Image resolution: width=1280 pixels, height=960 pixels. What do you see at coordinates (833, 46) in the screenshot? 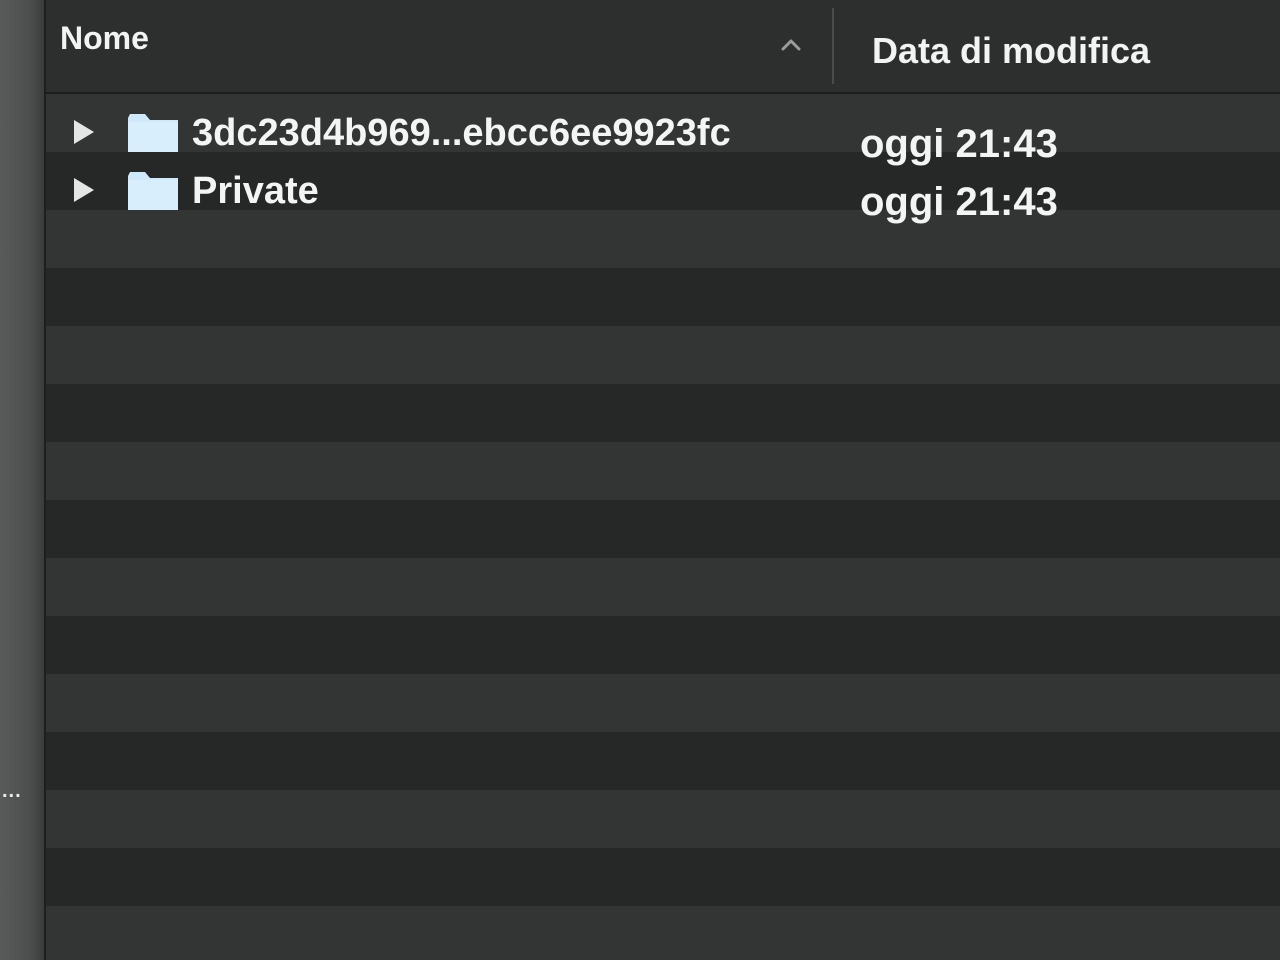
I see `column-divider` at bounding box center [833, 46].